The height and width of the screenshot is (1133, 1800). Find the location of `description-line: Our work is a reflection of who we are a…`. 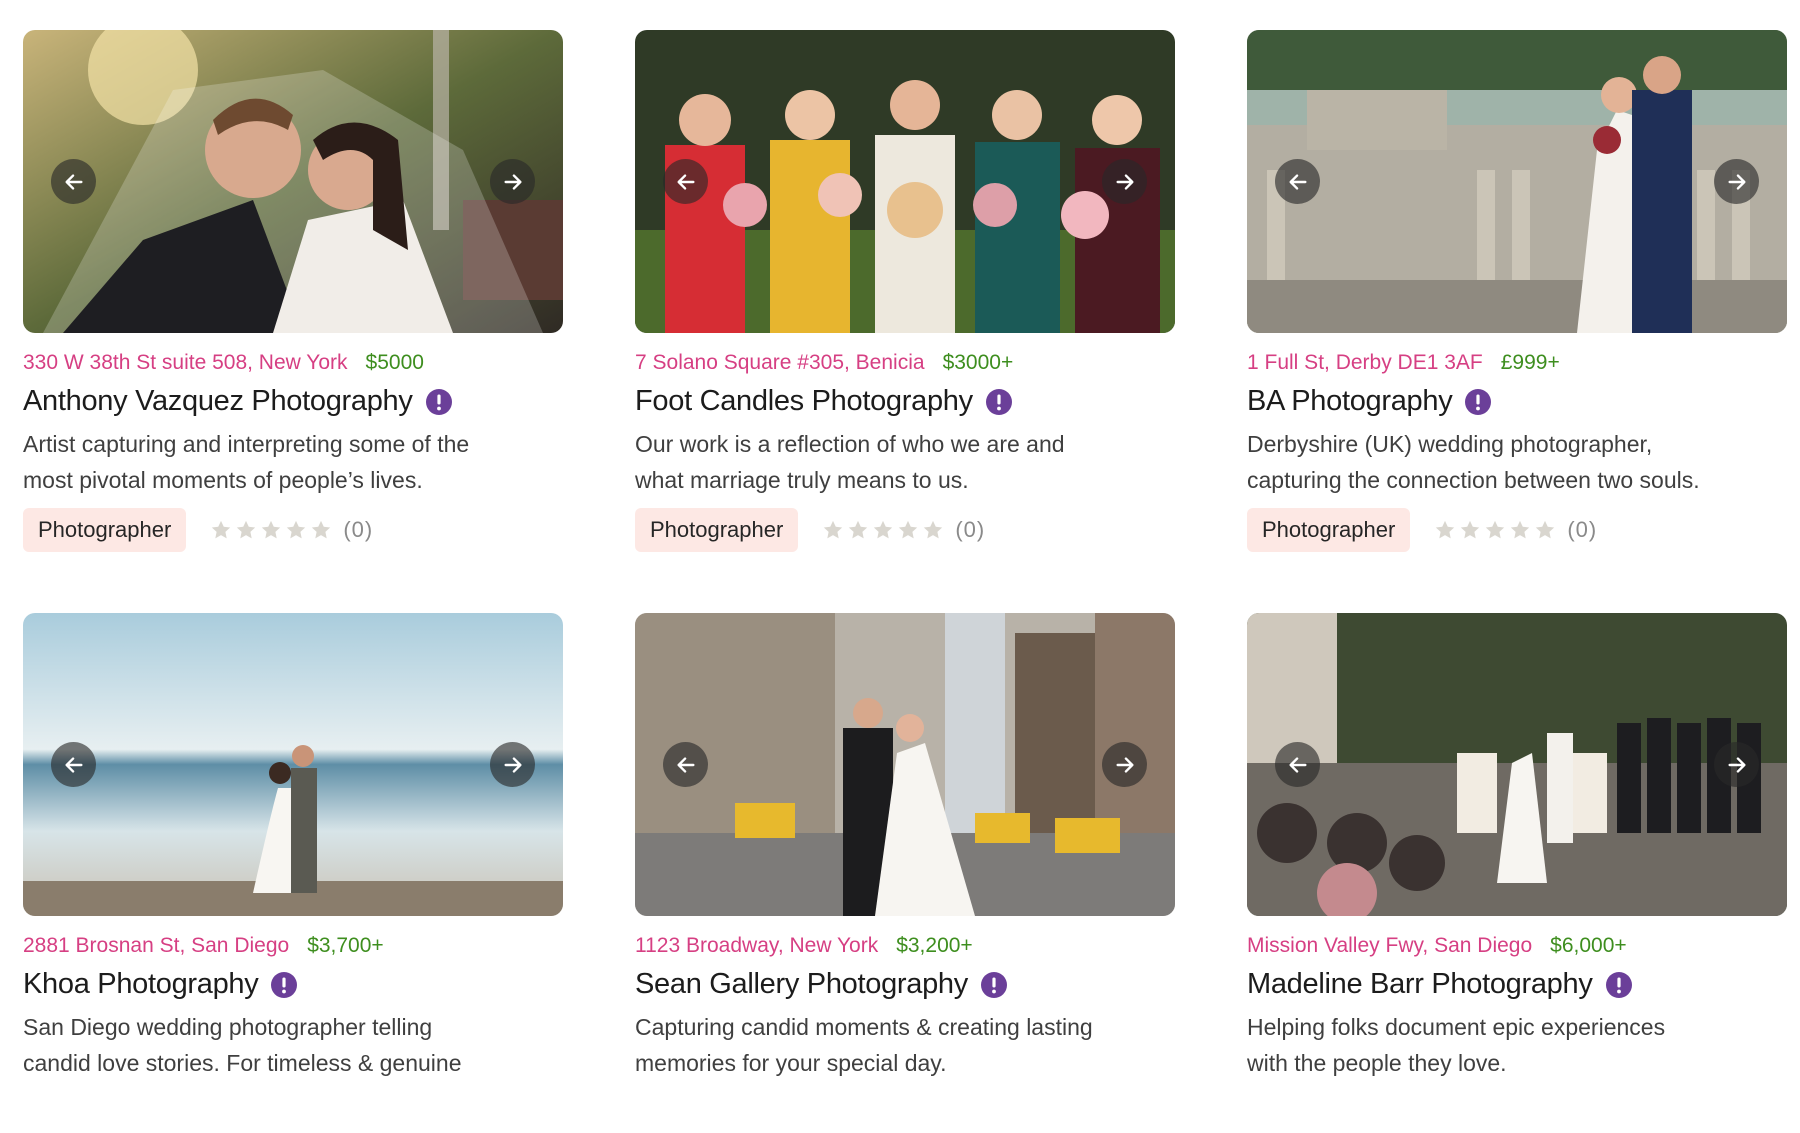

description-line: Our work is a reflection of who we are a… is located at coordinates (850, 444).